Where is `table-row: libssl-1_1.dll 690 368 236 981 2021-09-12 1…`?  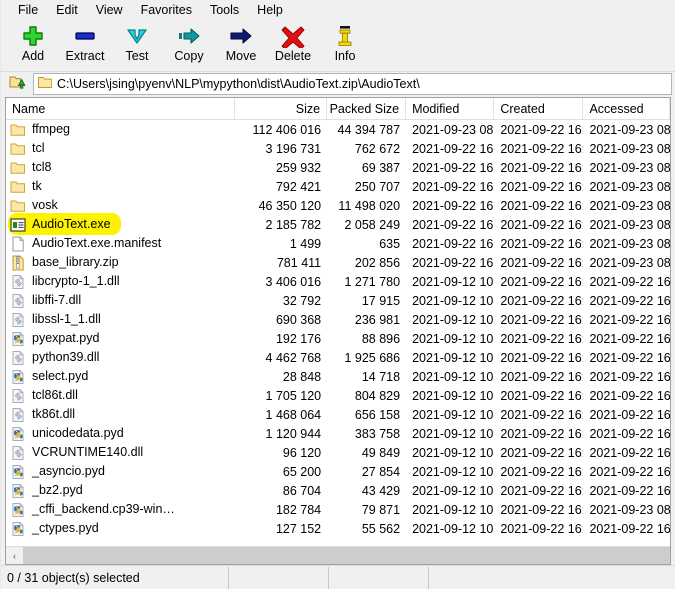
table-row: libssl-1_1.dll 690 368 236 981 2021-09-12 1… is located at coordinates (338, 319).